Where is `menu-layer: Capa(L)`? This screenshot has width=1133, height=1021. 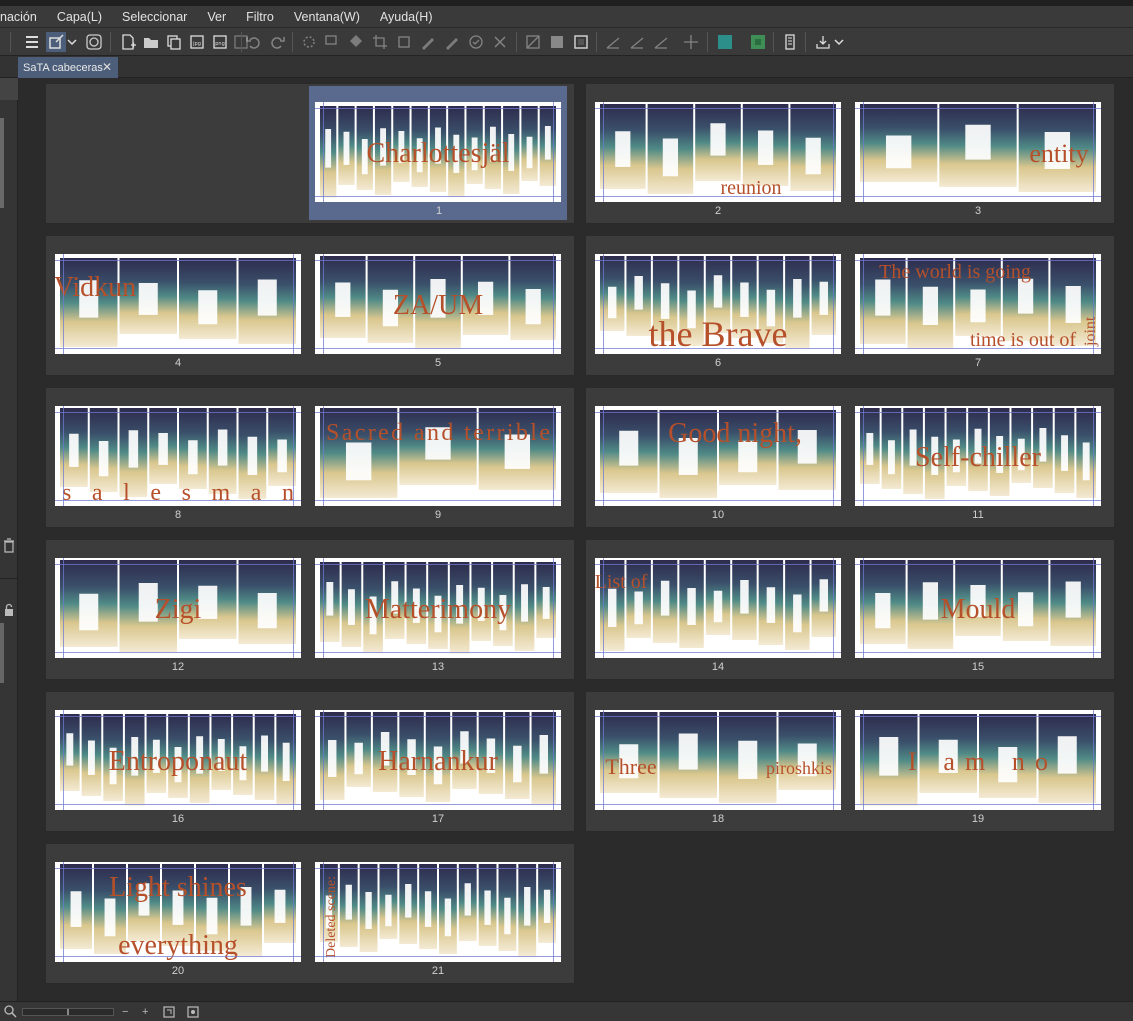
menu-layer: Capa(L) is located at coordinates (79, 17).